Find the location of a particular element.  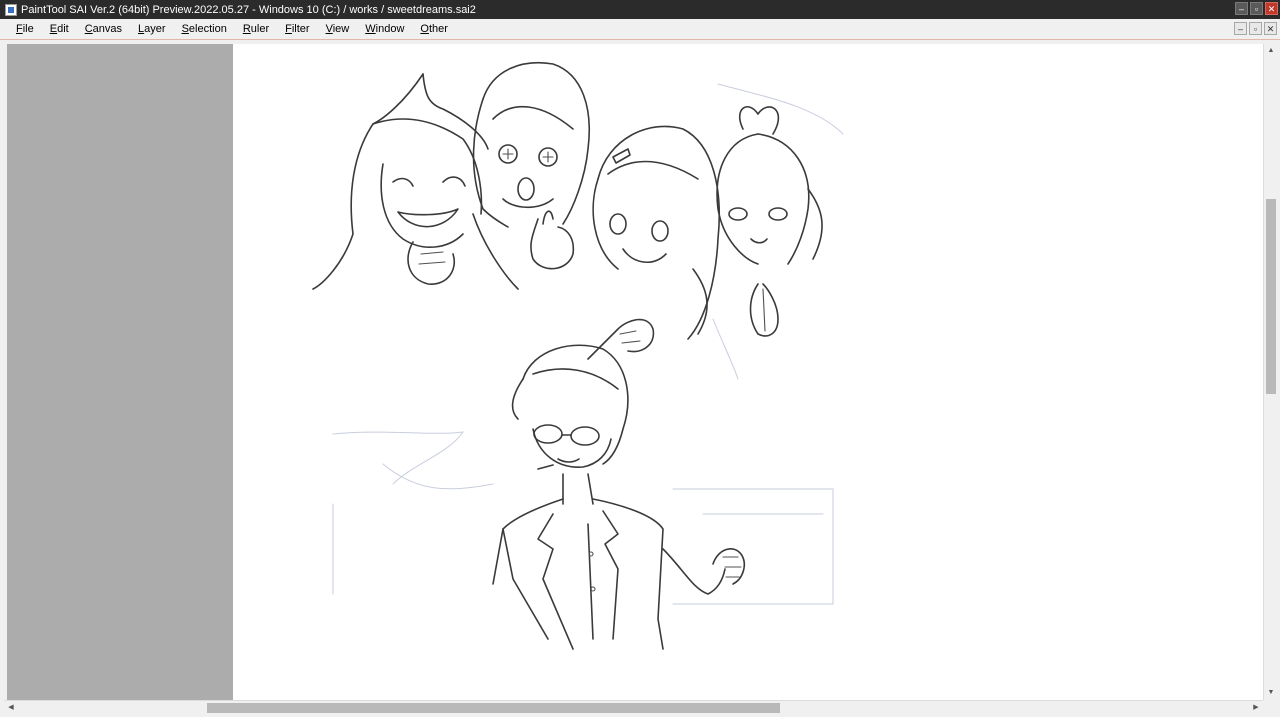

scroll-right-icon: ▶ is located at coordinates (1256, 708).